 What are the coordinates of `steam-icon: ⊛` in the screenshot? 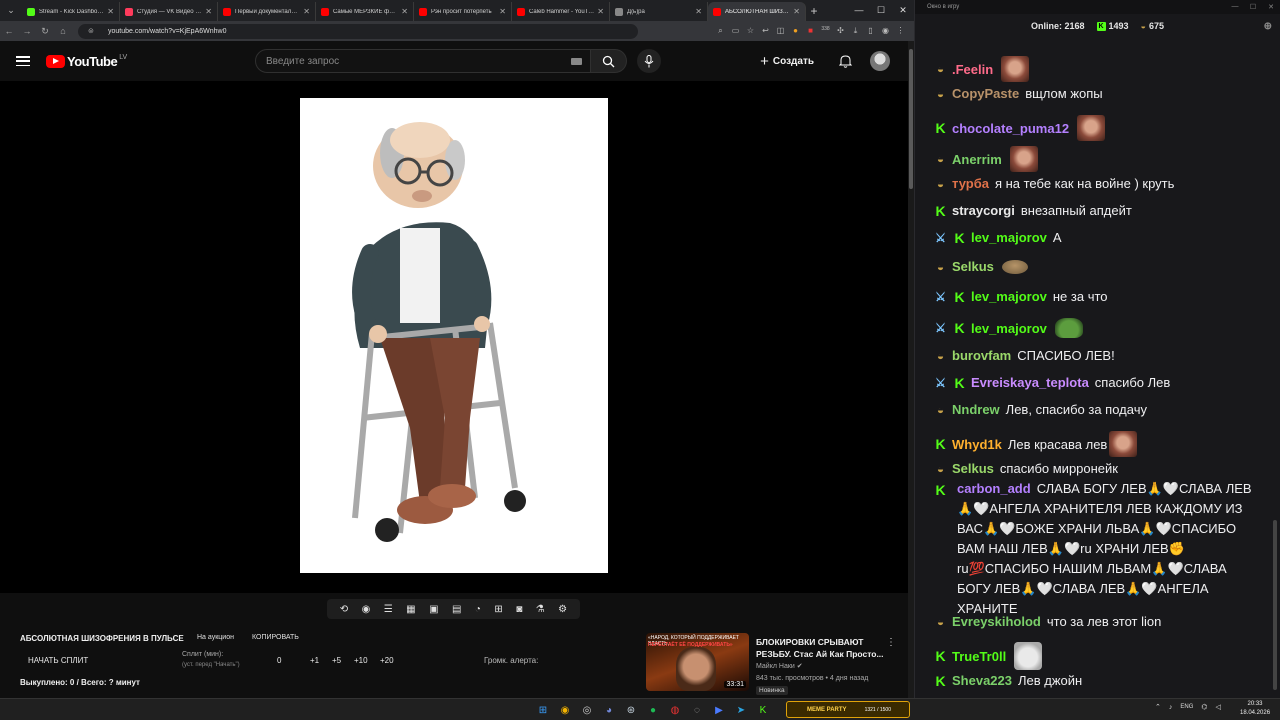 It's located at (631, 710).